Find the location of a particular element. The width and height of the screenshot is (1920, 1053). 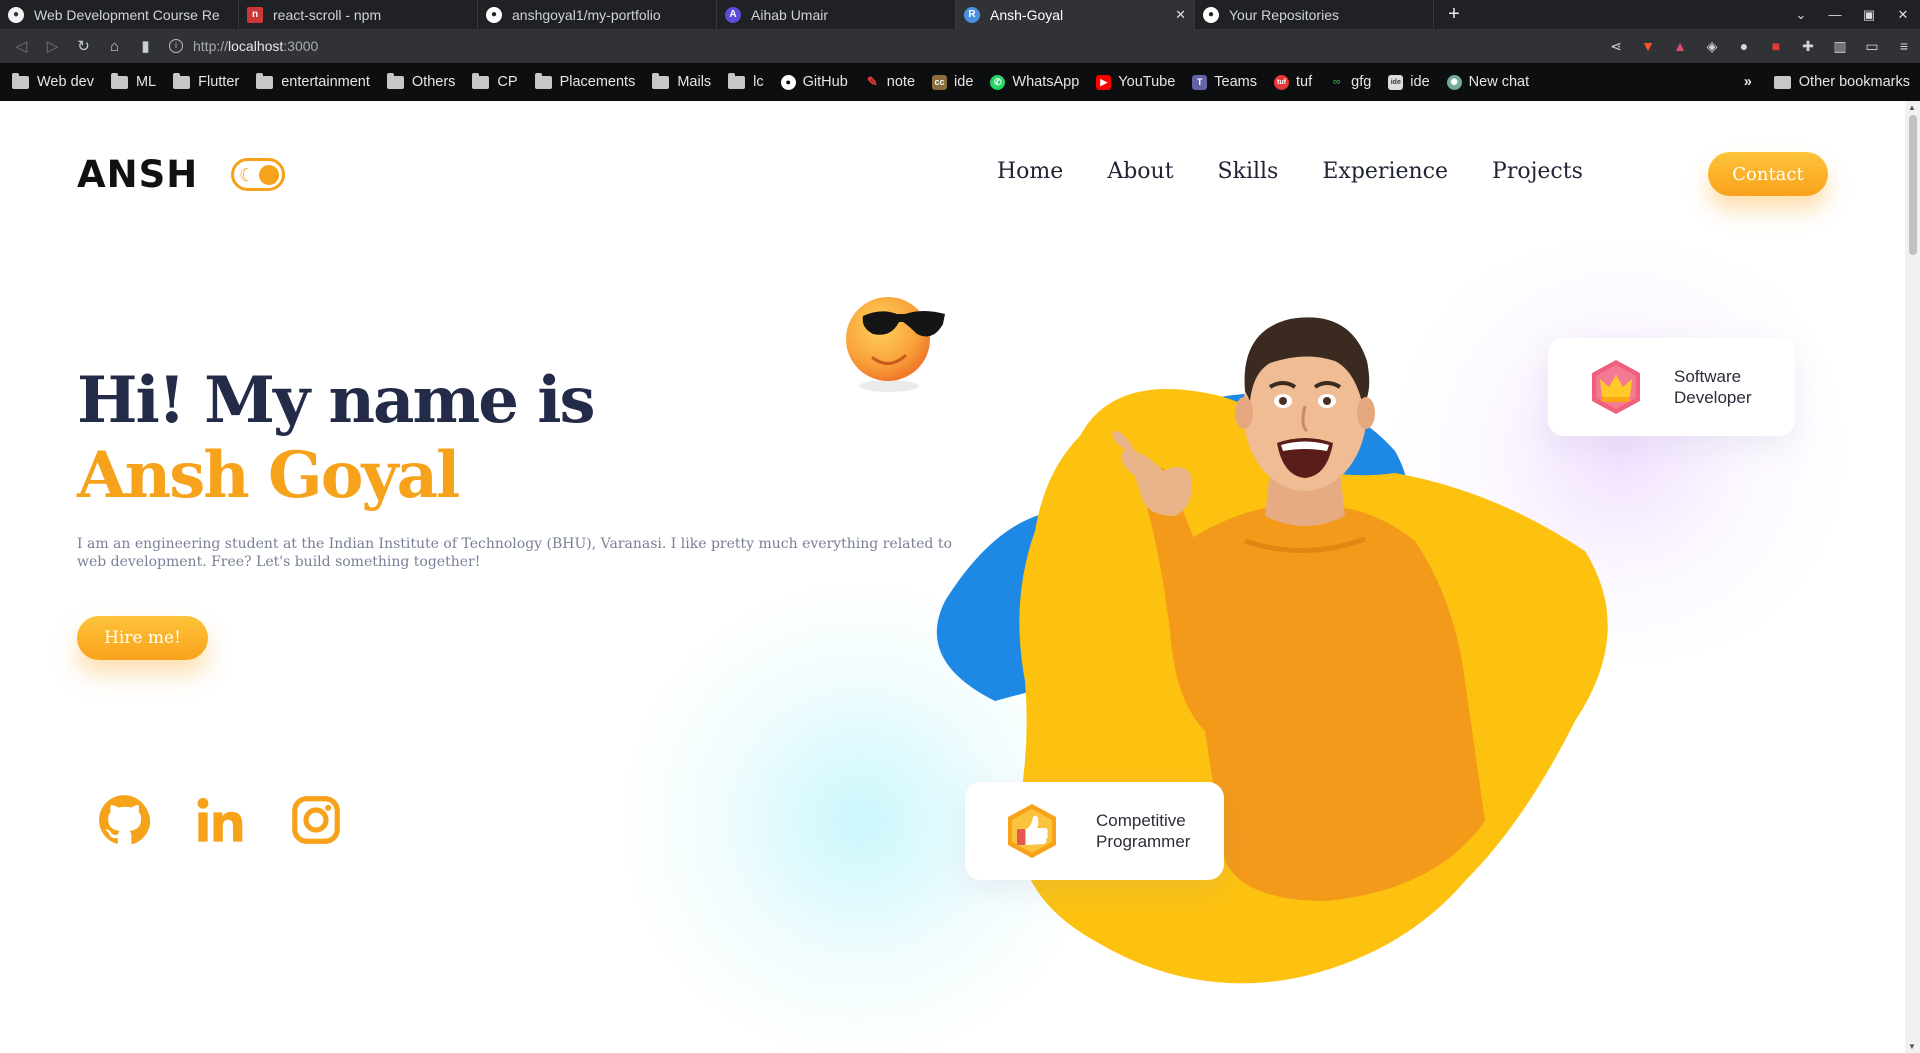

bookmark-label: YouTube is located at coordinates (1147, 82).